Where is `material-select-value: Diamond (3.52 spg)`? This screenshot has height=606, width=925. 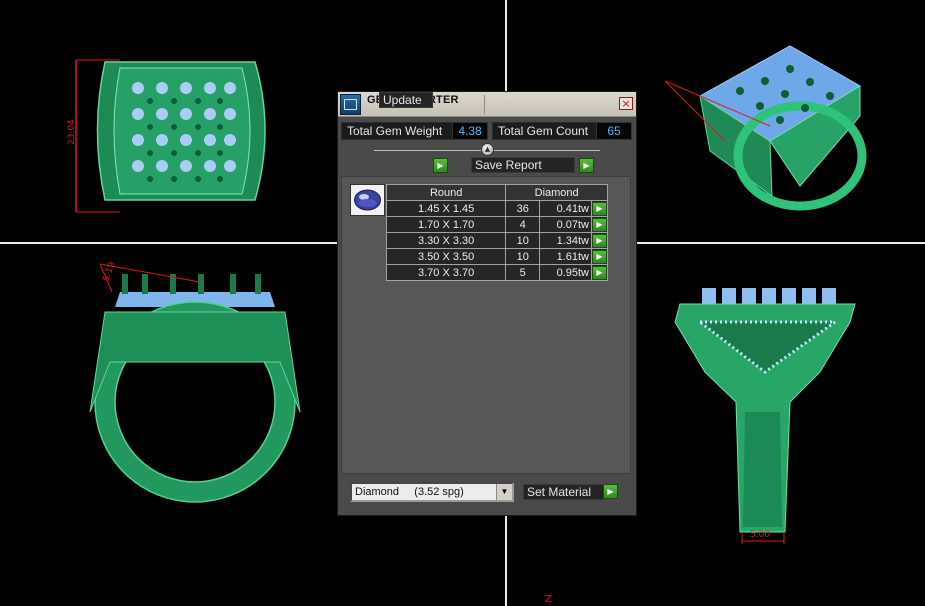
material-select-value: Diamond (3.52 spg) is located at coordinates (409, 492).